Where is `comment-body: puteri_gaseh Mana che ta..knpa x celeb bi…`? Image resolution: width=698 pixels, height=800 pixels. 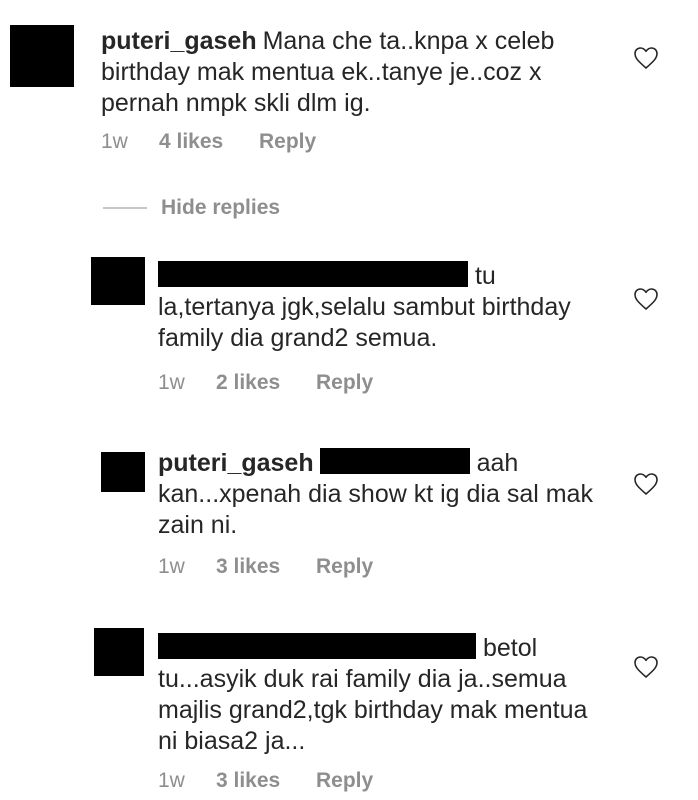 comment-body: puteri_gaseh Mana che ta..knpa x celeb bi… is located at coordinates (351, 72).